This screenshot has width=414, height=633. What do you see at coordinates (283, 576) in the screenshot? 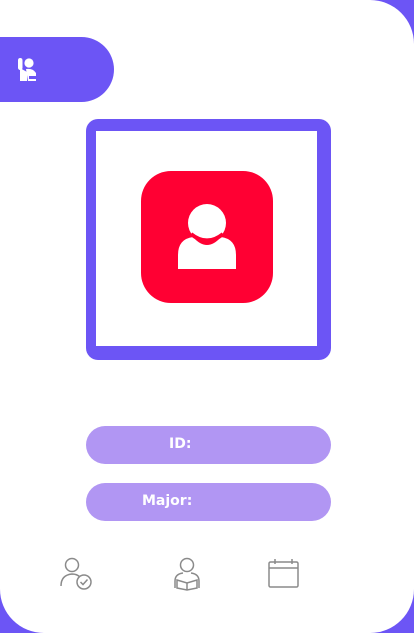
I see `calendar-icon` at bounding box center [283, 576].